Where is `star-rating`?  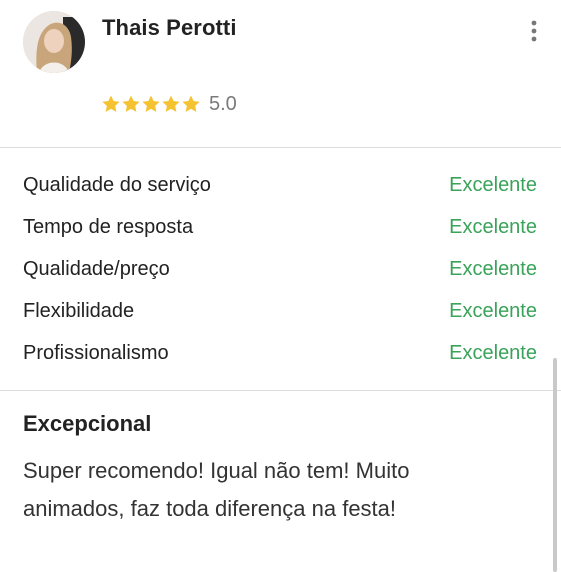
star-rating is located at coordinates (151, 104).